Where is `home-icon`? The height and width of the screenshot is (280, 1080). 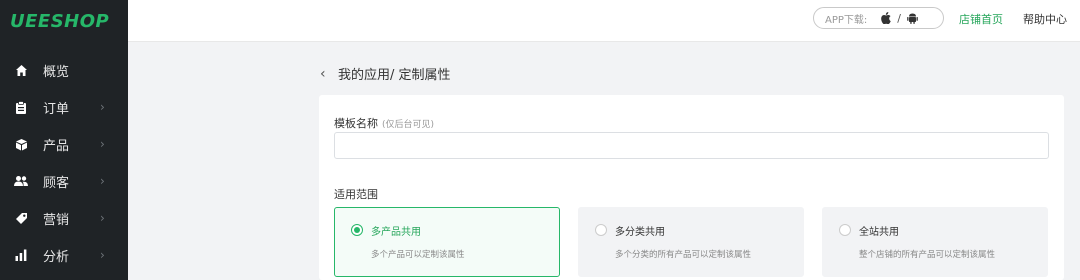 home-icon is located at coordinates (21, 70).